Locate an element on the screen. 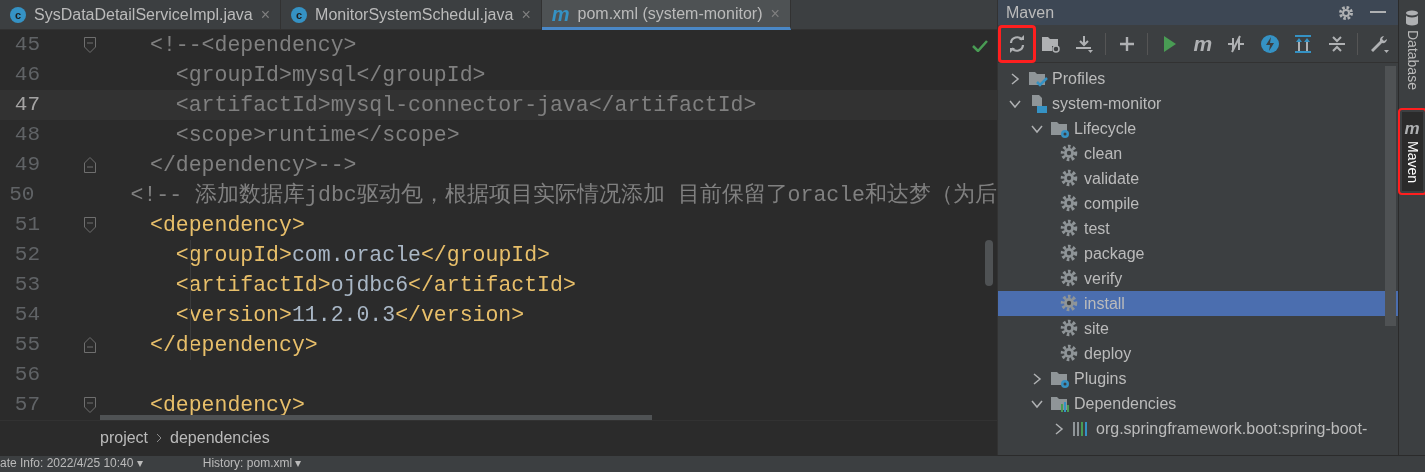  tree-item: validate is located at coordinates (1198, 178).